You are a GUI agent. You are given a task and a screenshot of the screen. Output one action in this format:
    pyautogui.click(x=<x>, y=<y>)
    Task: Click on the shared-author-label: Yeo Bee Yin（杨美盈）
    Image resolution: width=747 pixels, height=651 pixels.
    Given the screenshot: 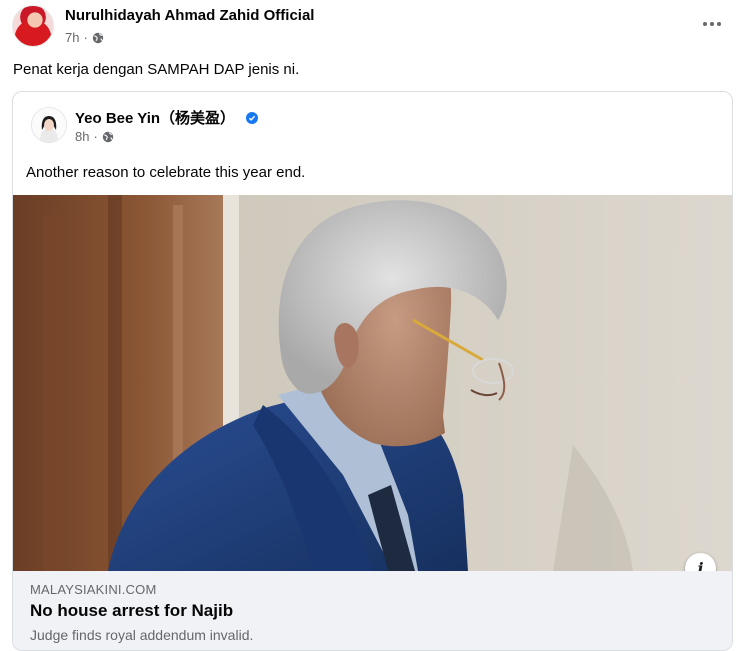 What is the action you would take?
    pyautogui.click(x=155, y=118)
    